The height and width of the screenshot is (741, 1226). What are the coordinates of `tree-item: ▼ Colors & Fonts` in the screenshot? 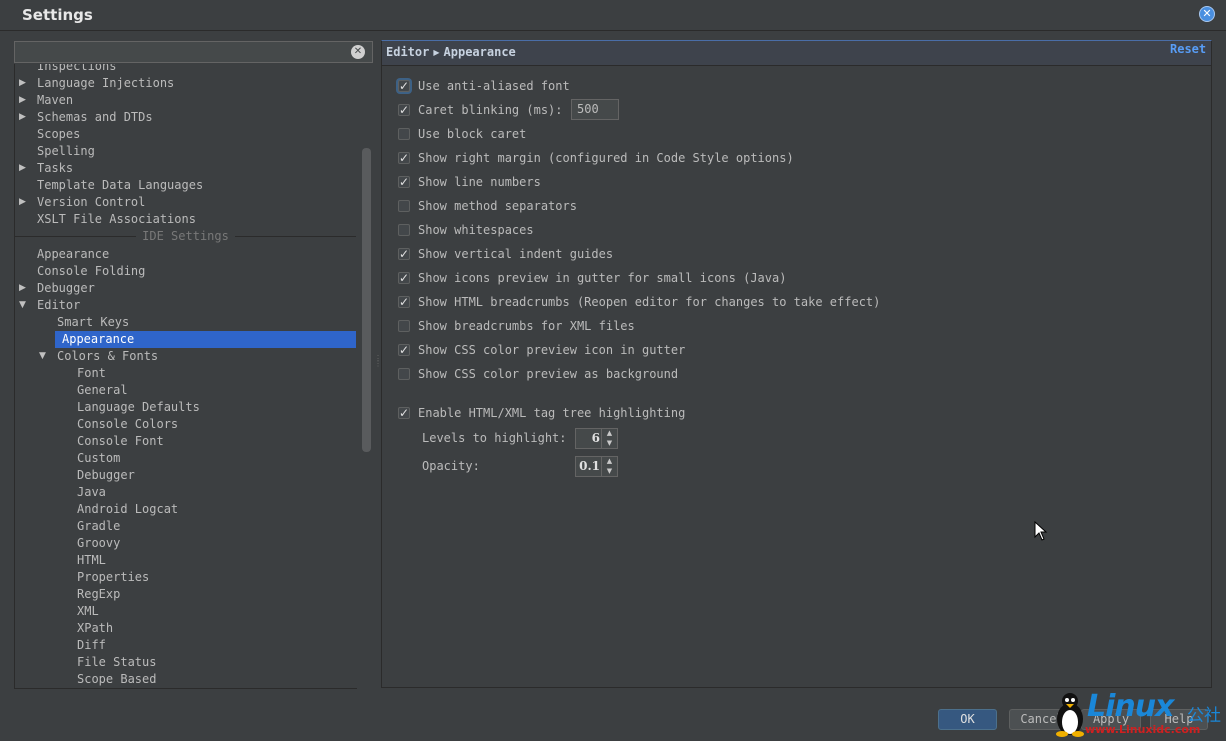 It's located at (185, 356).